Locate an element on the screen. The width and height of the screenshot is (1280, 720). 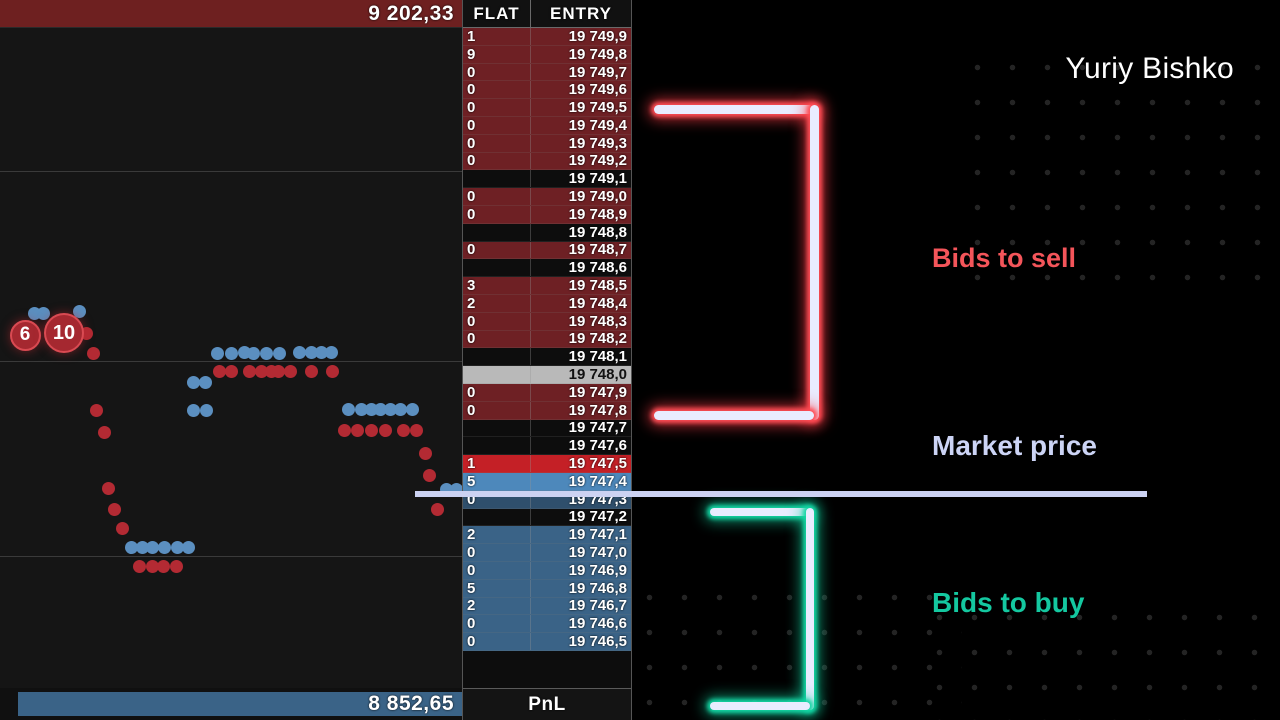
dom-row: 0 19 748,2 is located at coordinates (547, 339).